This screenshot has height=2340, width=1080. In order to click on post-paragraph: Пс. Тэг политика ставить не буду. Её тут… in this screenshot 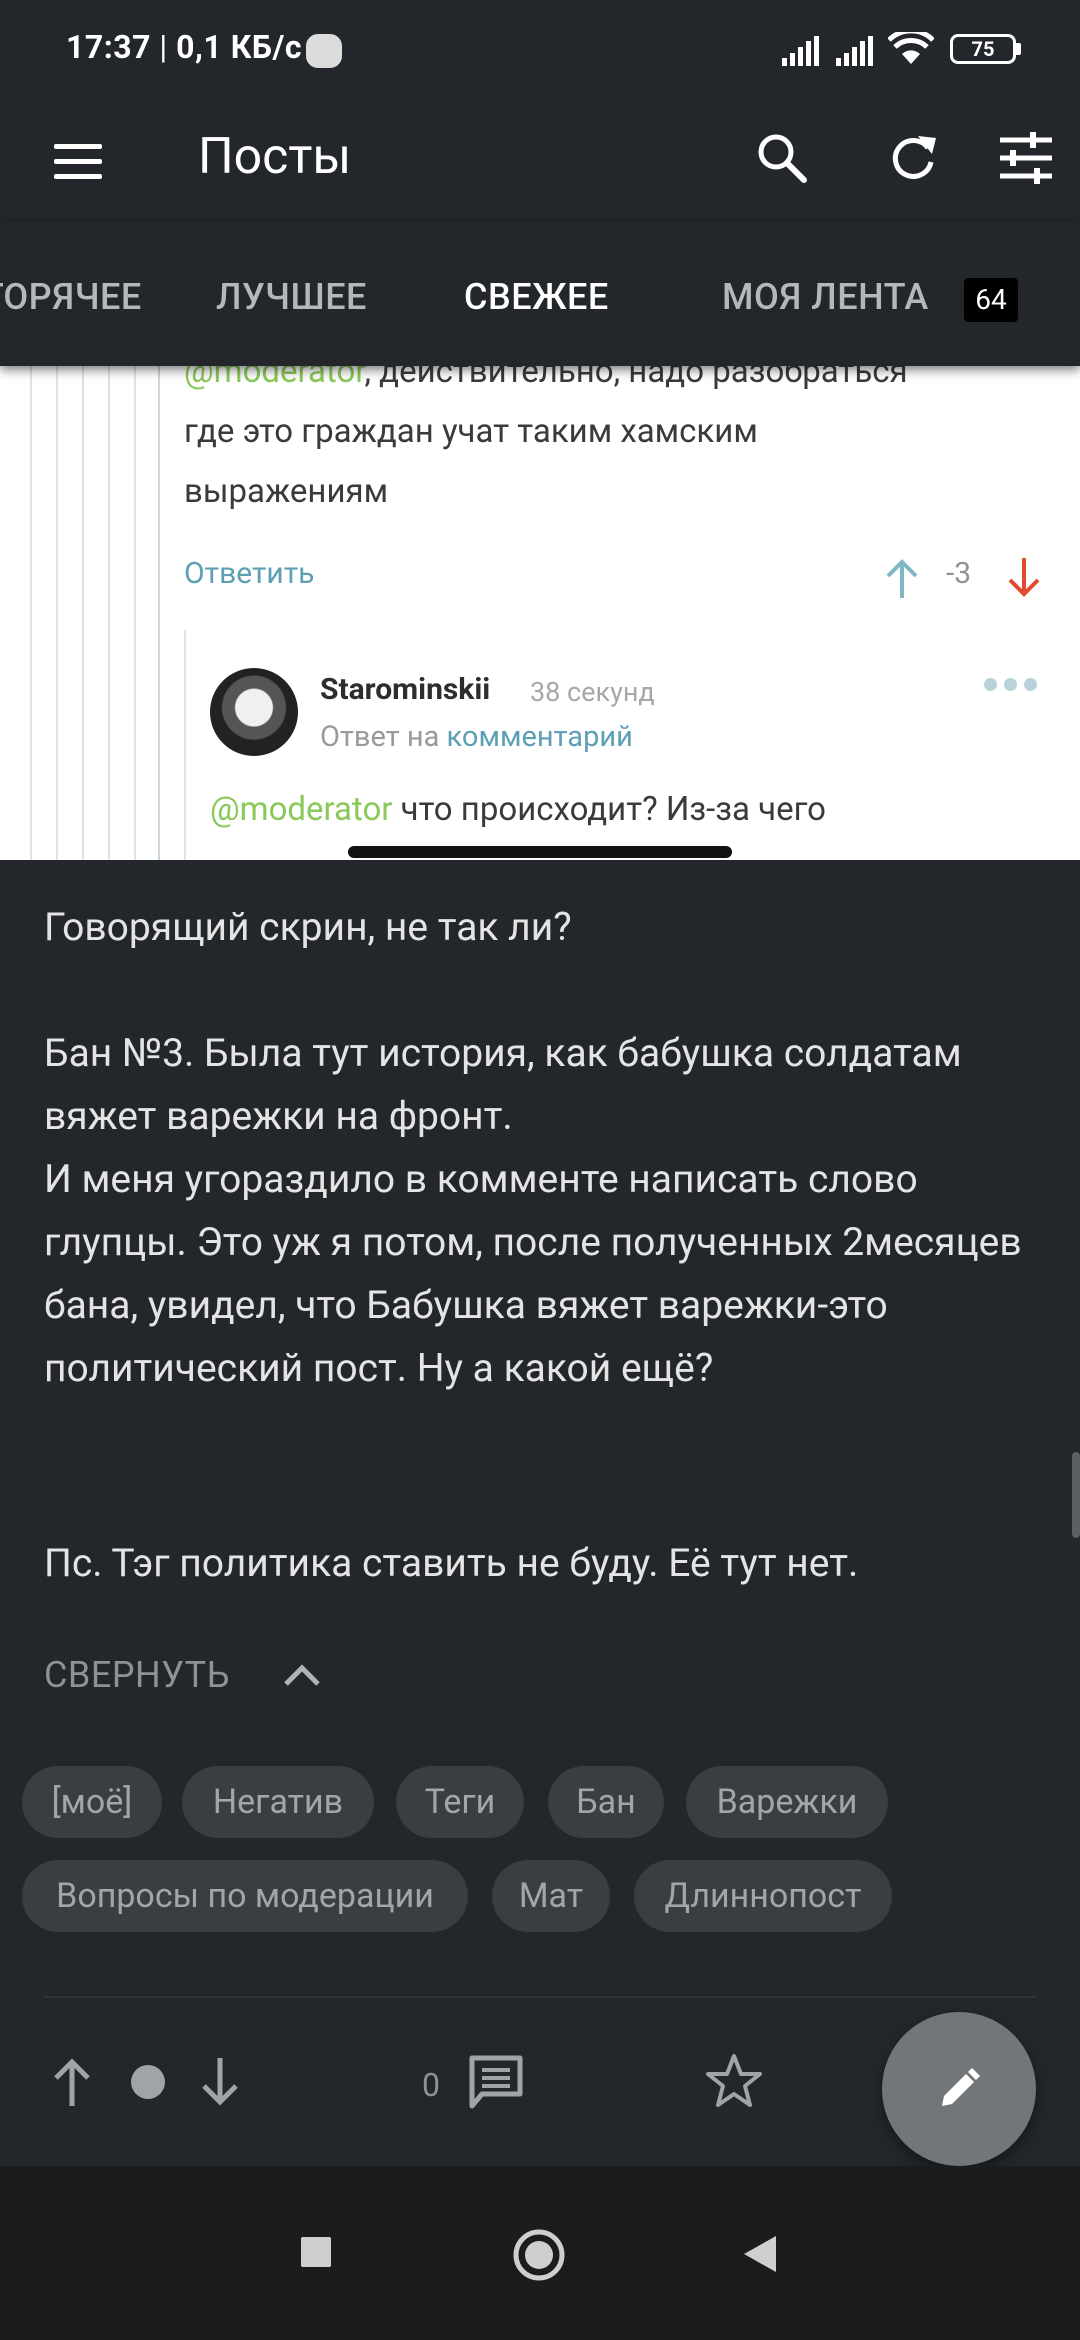, I will do `click(451, 1563)`.